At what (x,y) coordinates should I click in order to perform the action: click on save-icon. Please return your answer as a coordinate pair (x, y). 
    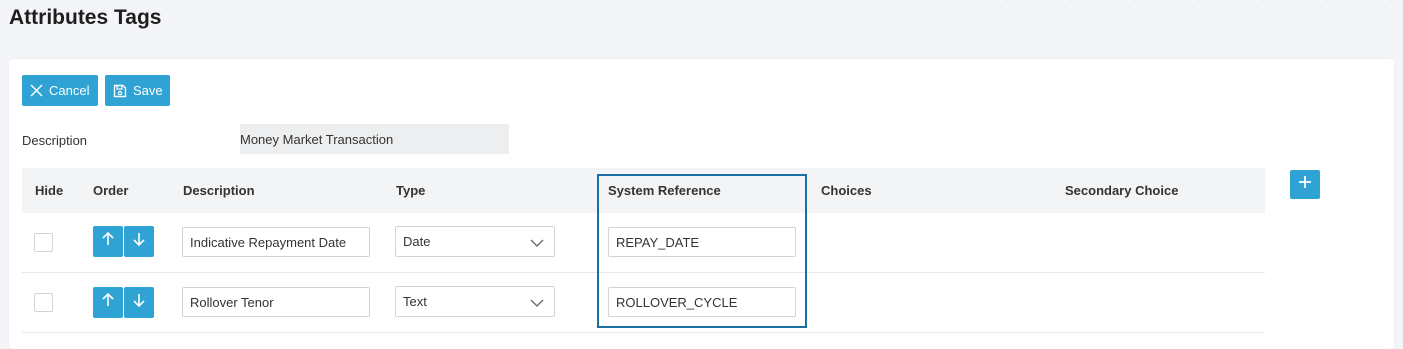
    Looking at the image, I should click on (120, 91).